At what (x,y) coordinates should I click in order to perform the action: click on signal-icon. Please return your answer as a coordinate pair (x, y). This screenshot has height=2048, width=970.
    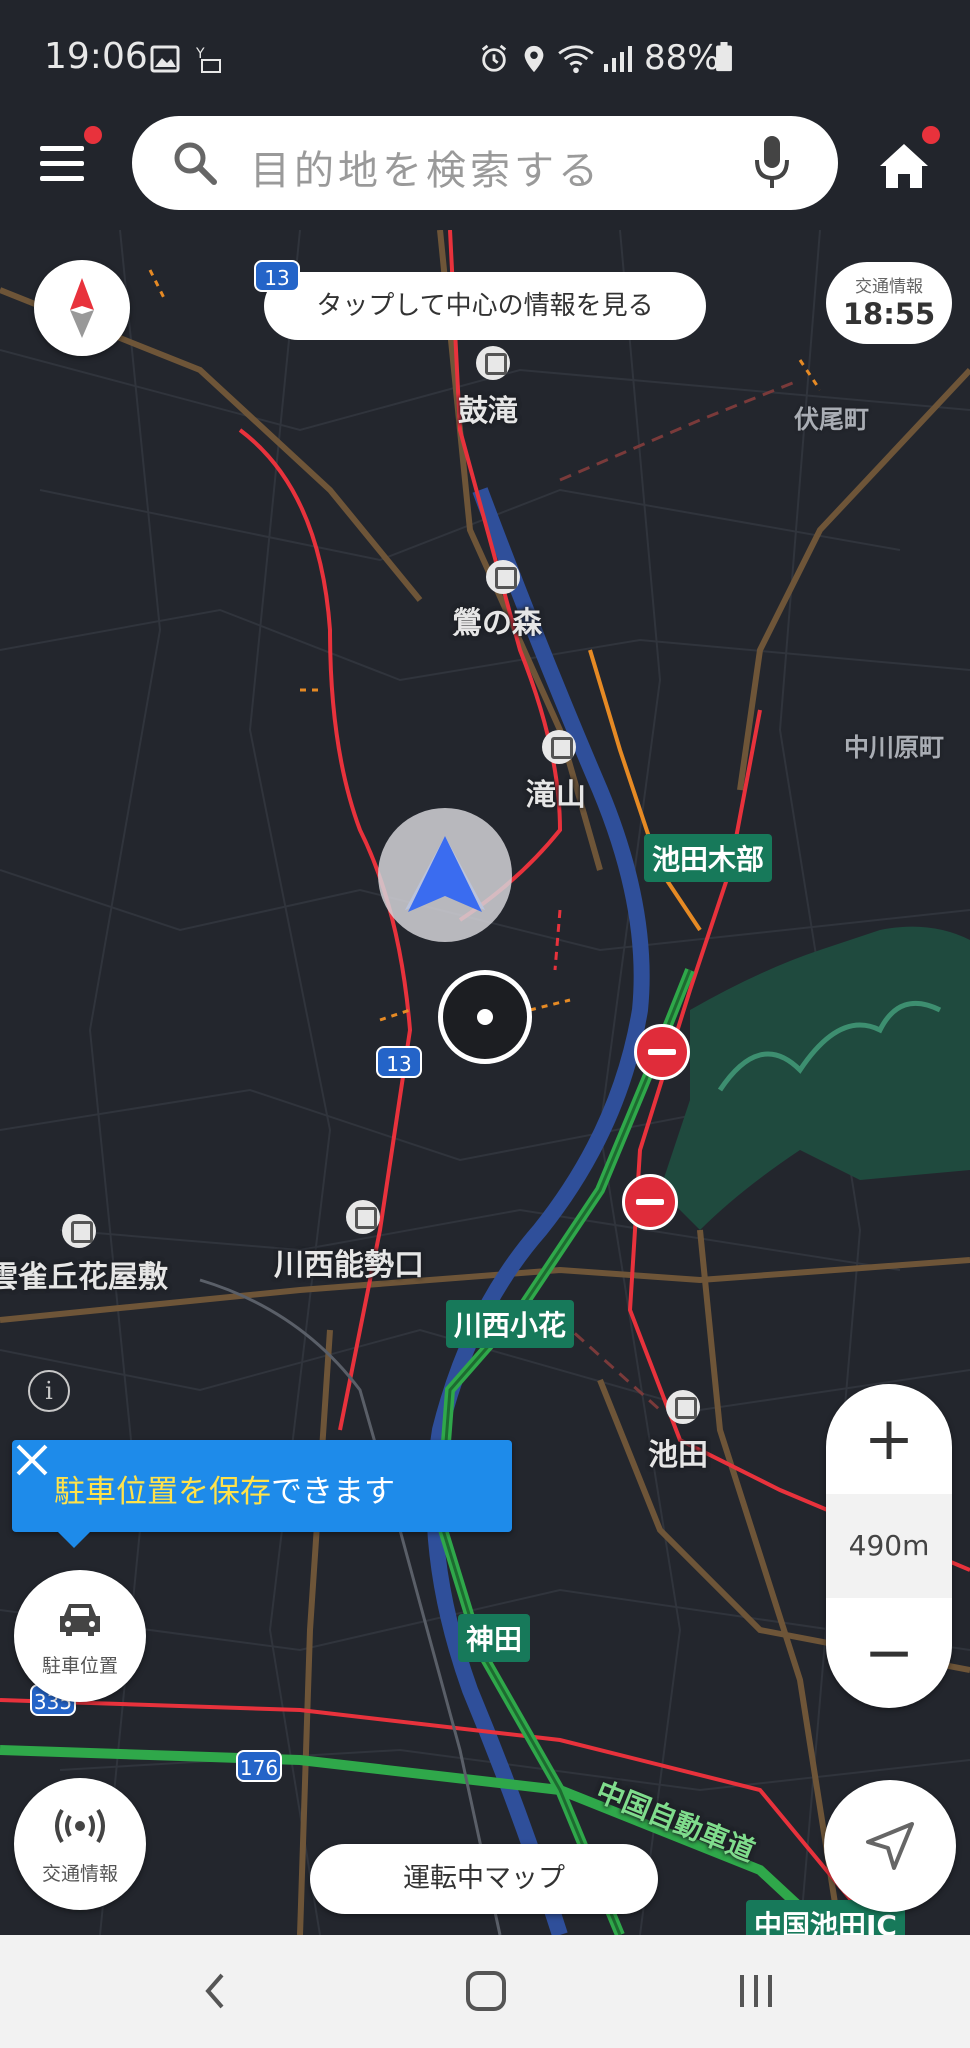
    Looking at the image, I should click on (618, 59).